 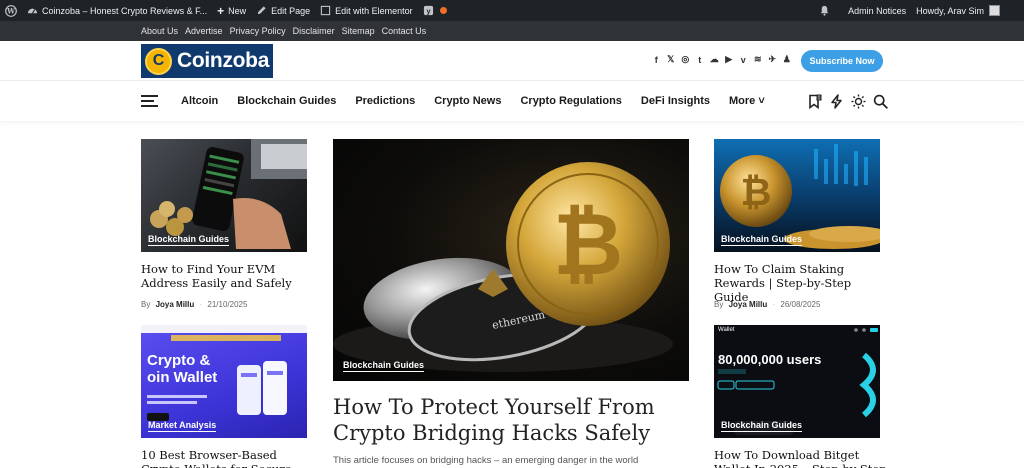 I want to click on card-meta-evm-address: By Joya Millu · 21/10/2025, so click(x=194, y=304).